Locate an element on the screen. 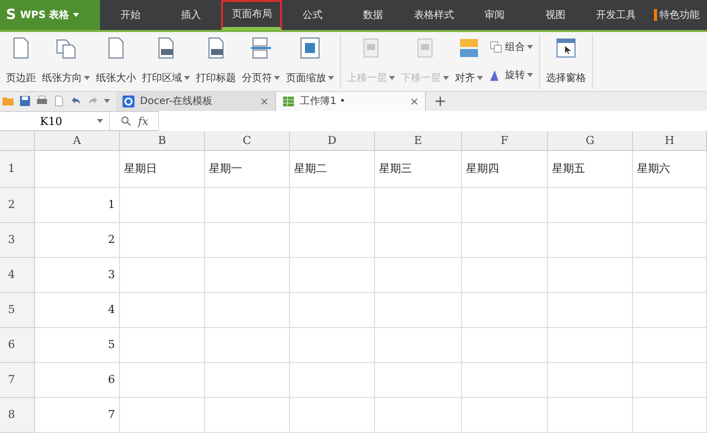 The height and width of the screenshot is (433, 707). table-cell: 5 is located at coordinates (77, 345).